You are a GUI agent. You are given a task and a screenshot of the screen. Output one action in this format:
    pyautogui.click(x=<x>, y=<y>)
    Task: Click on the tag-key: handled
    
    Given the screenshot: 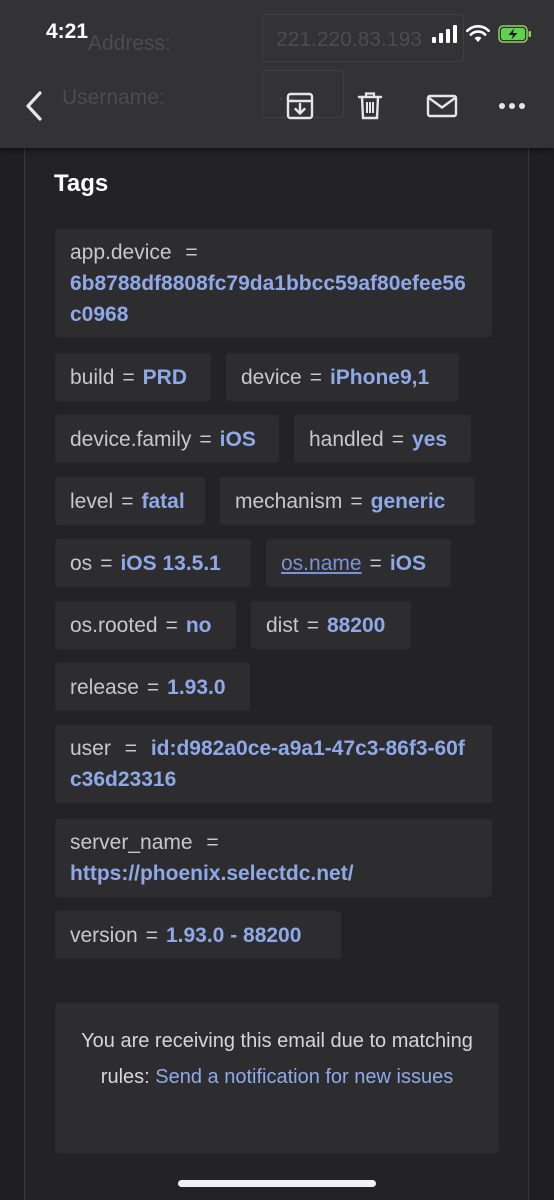 What is the action you would take?
    pyautogui.click(x=346, y=439)
    